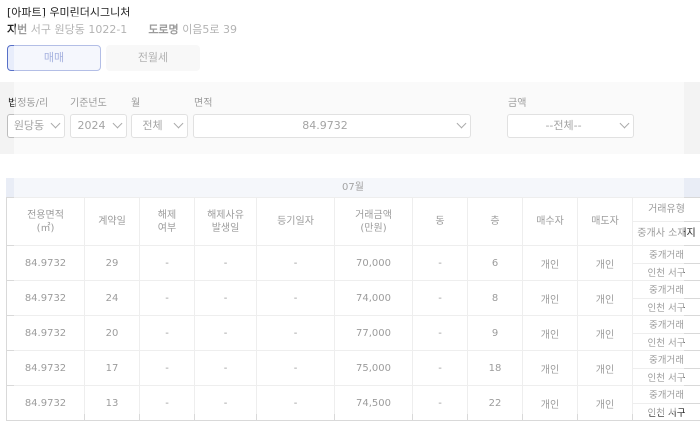 This screenshot has height=428, width=700. Describe the element at coordinates (29, 125) in the screenshot. I see `dong-select-value: 원당동` at that location.